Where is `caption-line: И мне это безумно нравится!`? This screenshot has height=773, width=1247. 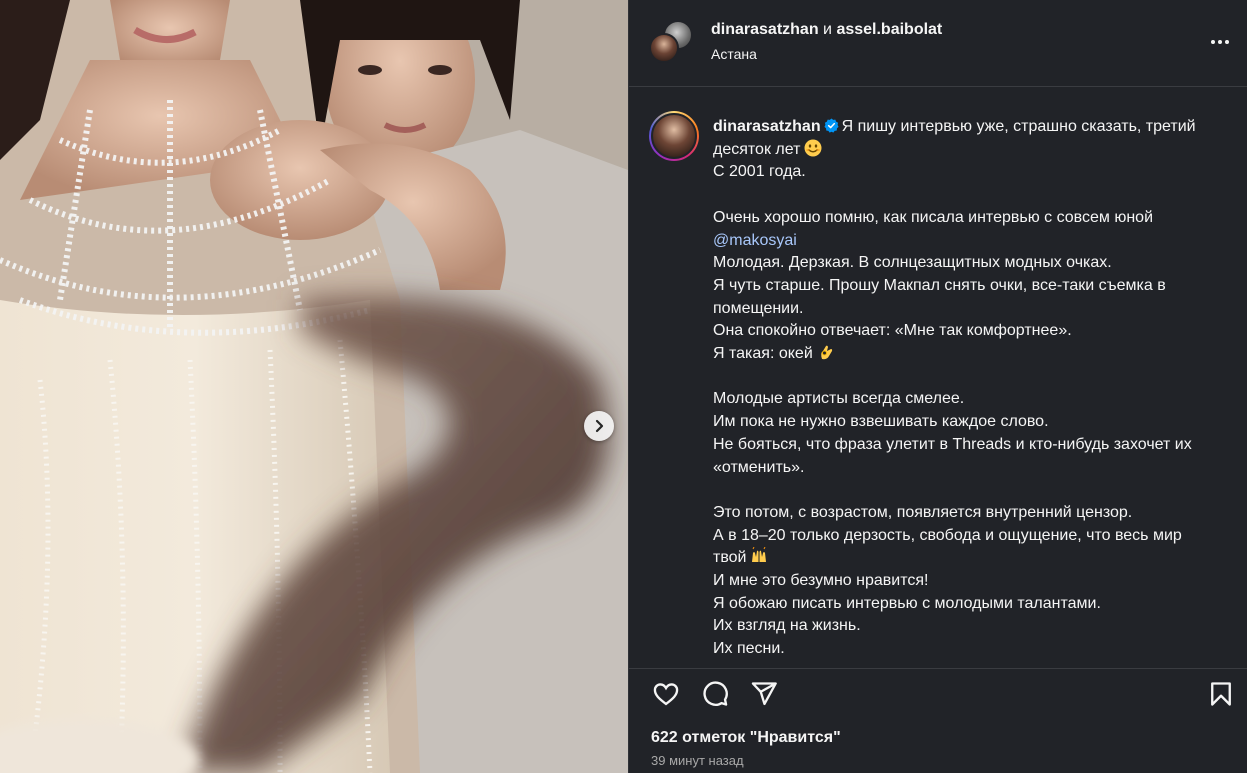 caption-line: И мне это безумно нравится! is located at coordinates (973, 581).